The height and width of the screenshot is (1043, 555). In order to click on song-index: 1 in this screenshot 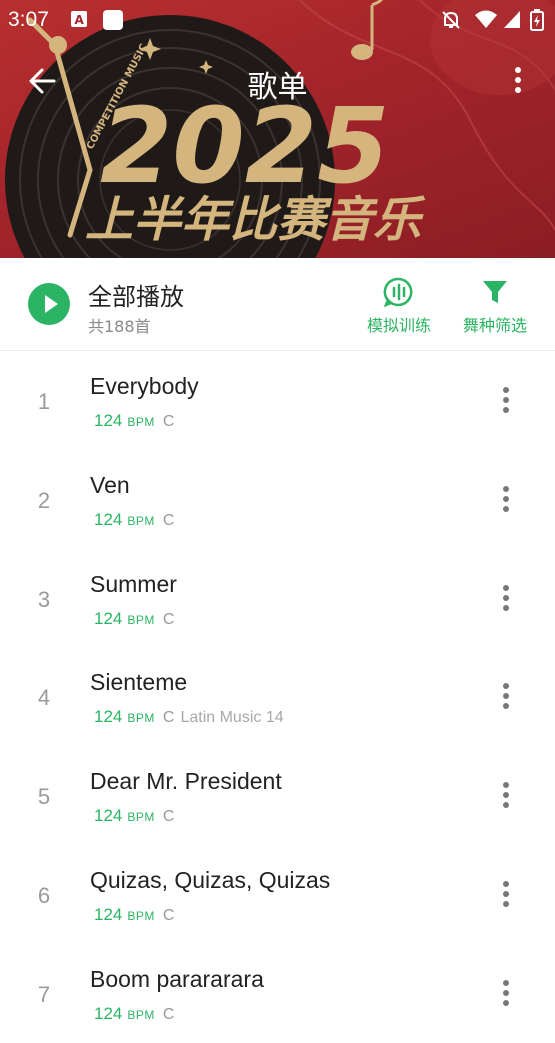, I will do `click(44, 401)`.